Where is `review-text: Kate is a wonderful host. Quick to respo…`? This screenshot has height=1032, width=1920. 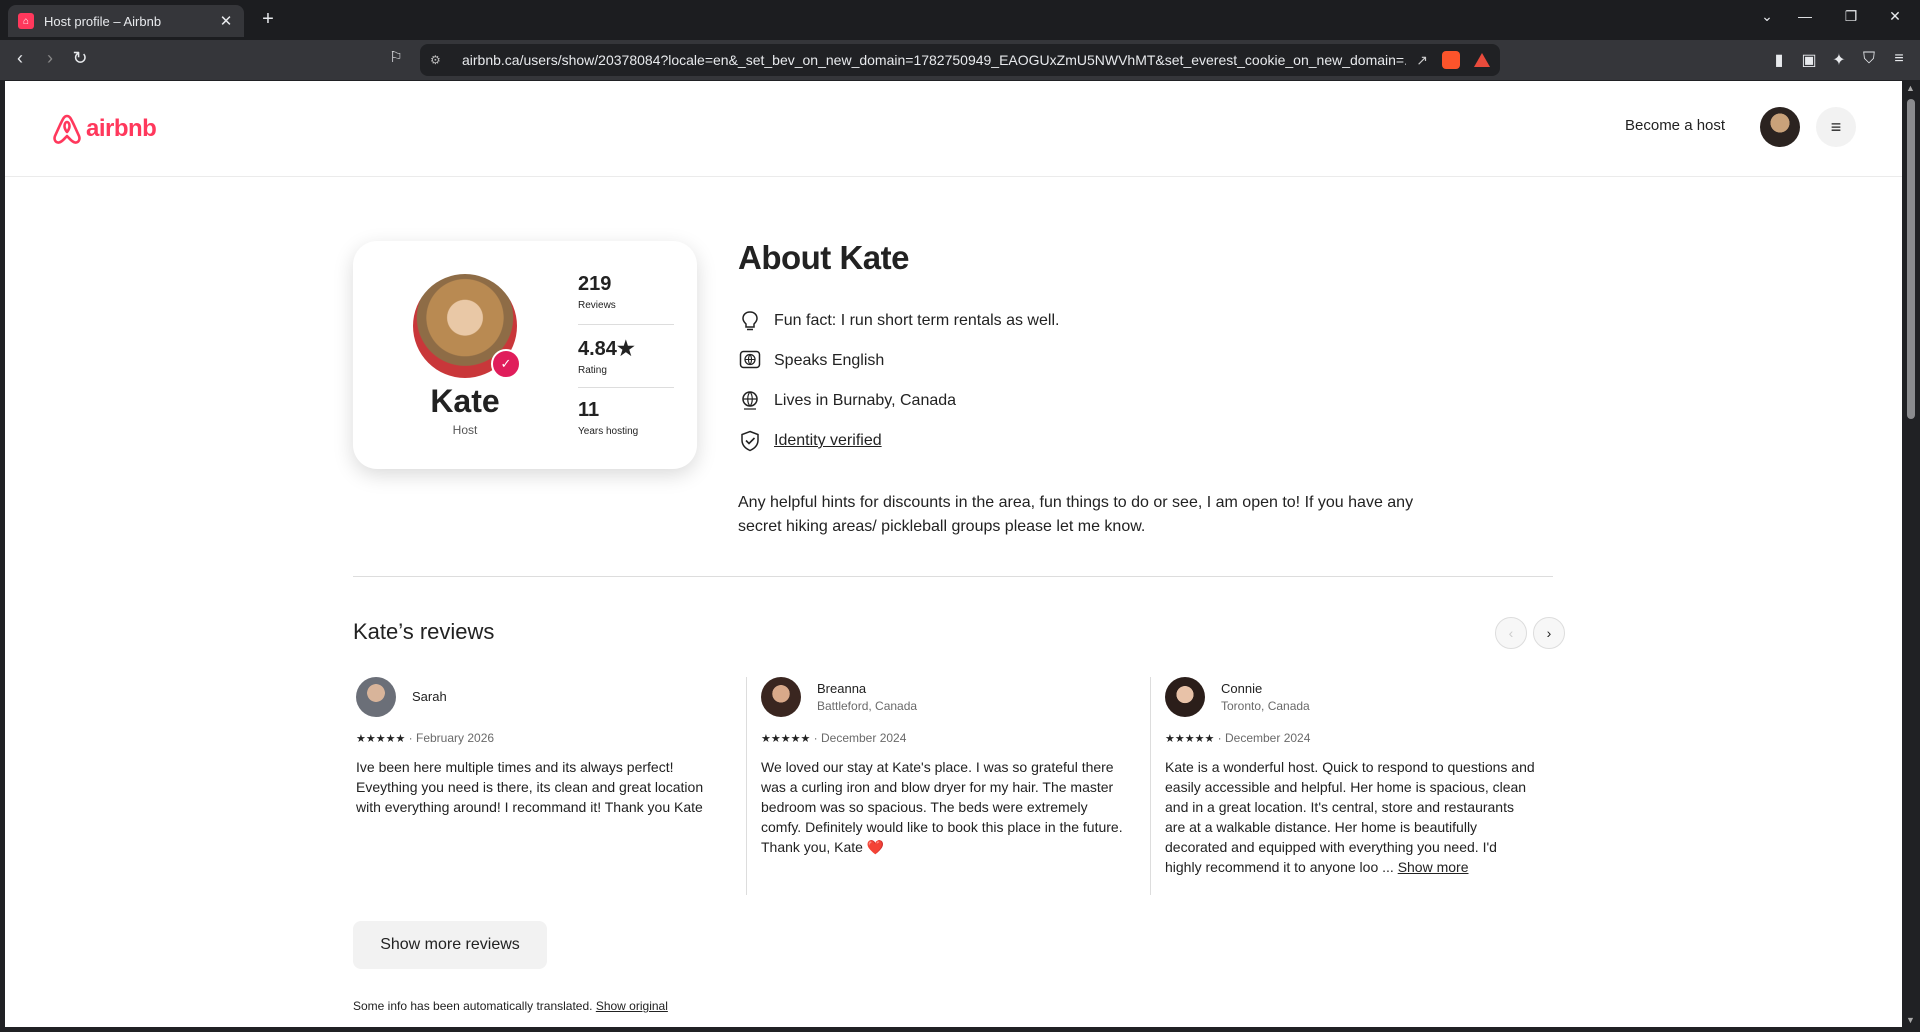
review-text: Kate is a wonderful host. Quick to respo… is located at coordinates (1350, 817).